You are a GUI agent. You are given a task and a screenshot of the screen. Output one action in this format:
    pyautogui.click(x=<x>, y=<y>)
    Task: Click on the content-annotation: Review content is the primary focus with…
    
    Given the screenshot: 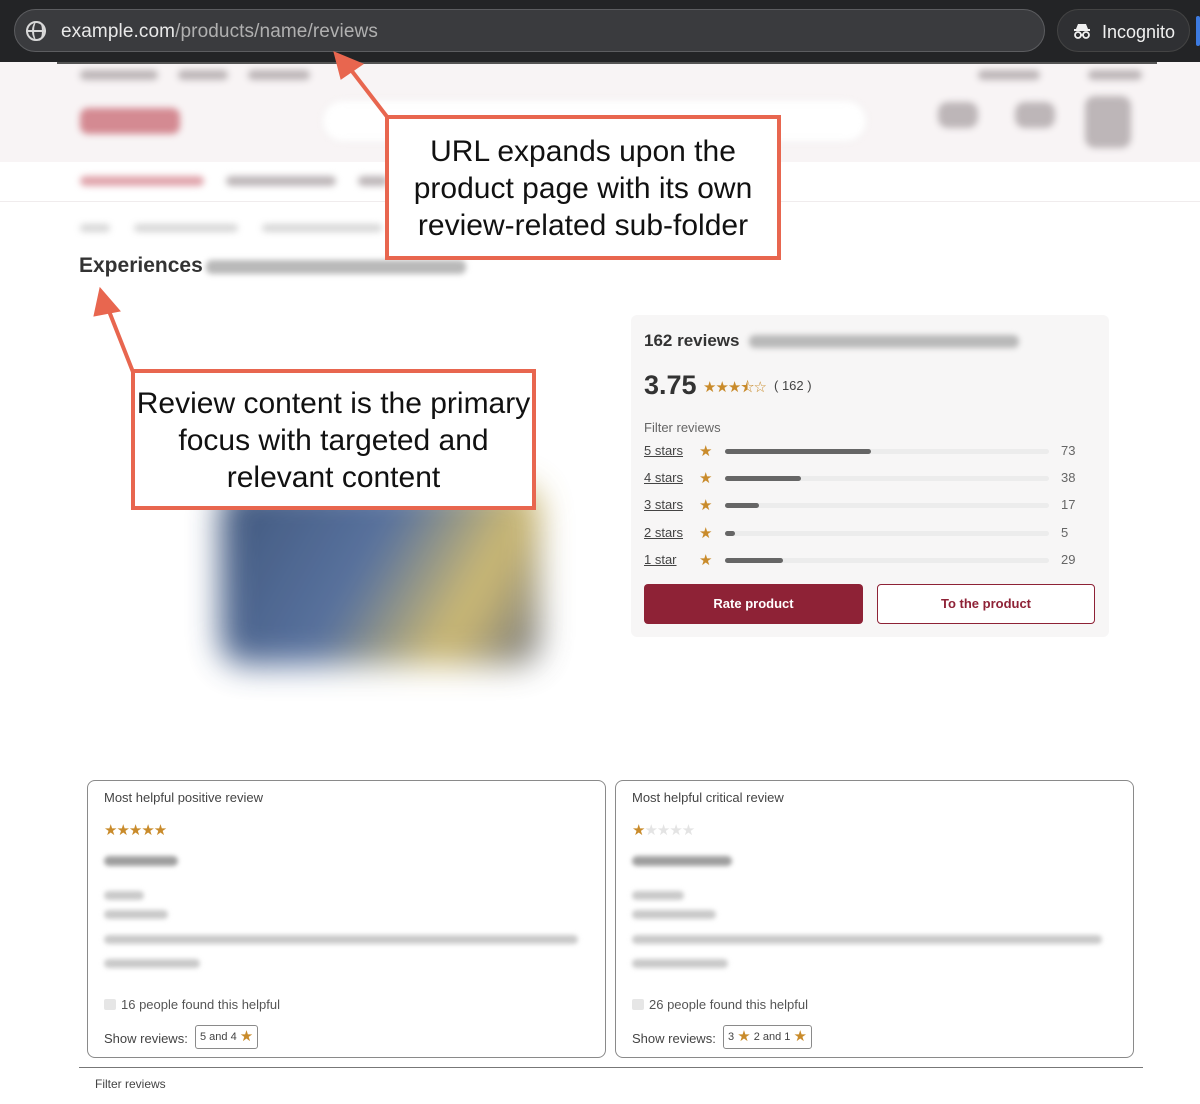 What is the action you would take?
    pyautogui.click(x=333, y=439)
    